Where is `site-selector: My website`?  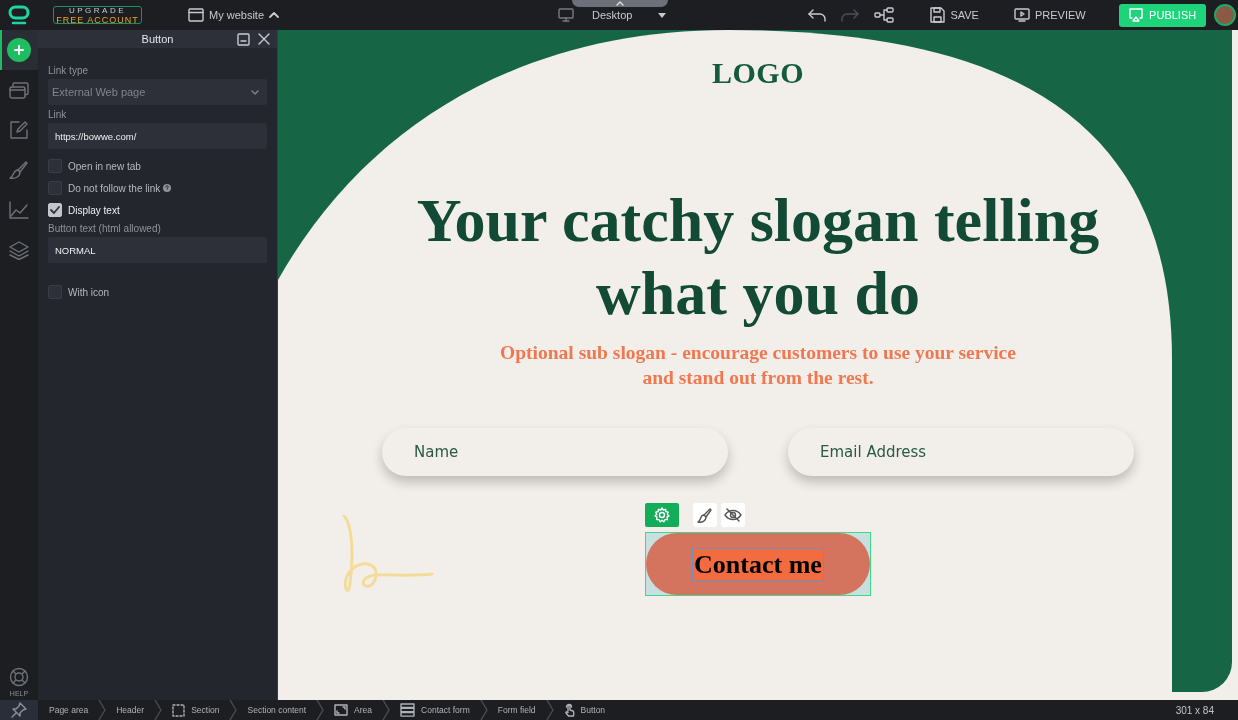 site-selector: My website is located at coordinates (234, 15).